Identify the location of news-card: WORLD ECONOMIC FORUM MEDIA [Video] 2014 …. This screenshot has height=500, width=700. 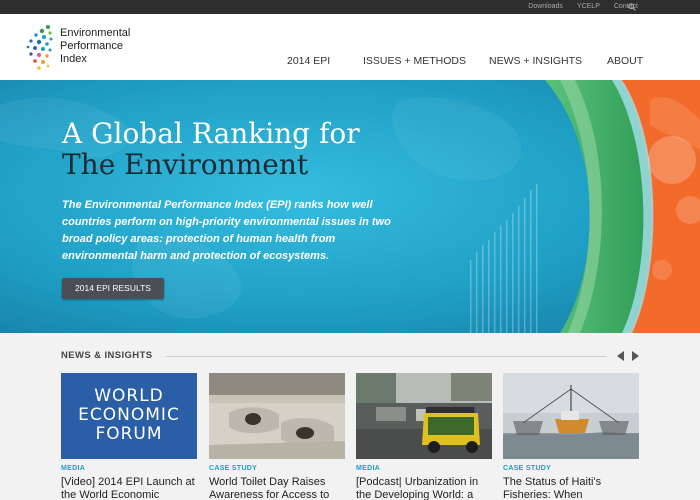
(129, 436).